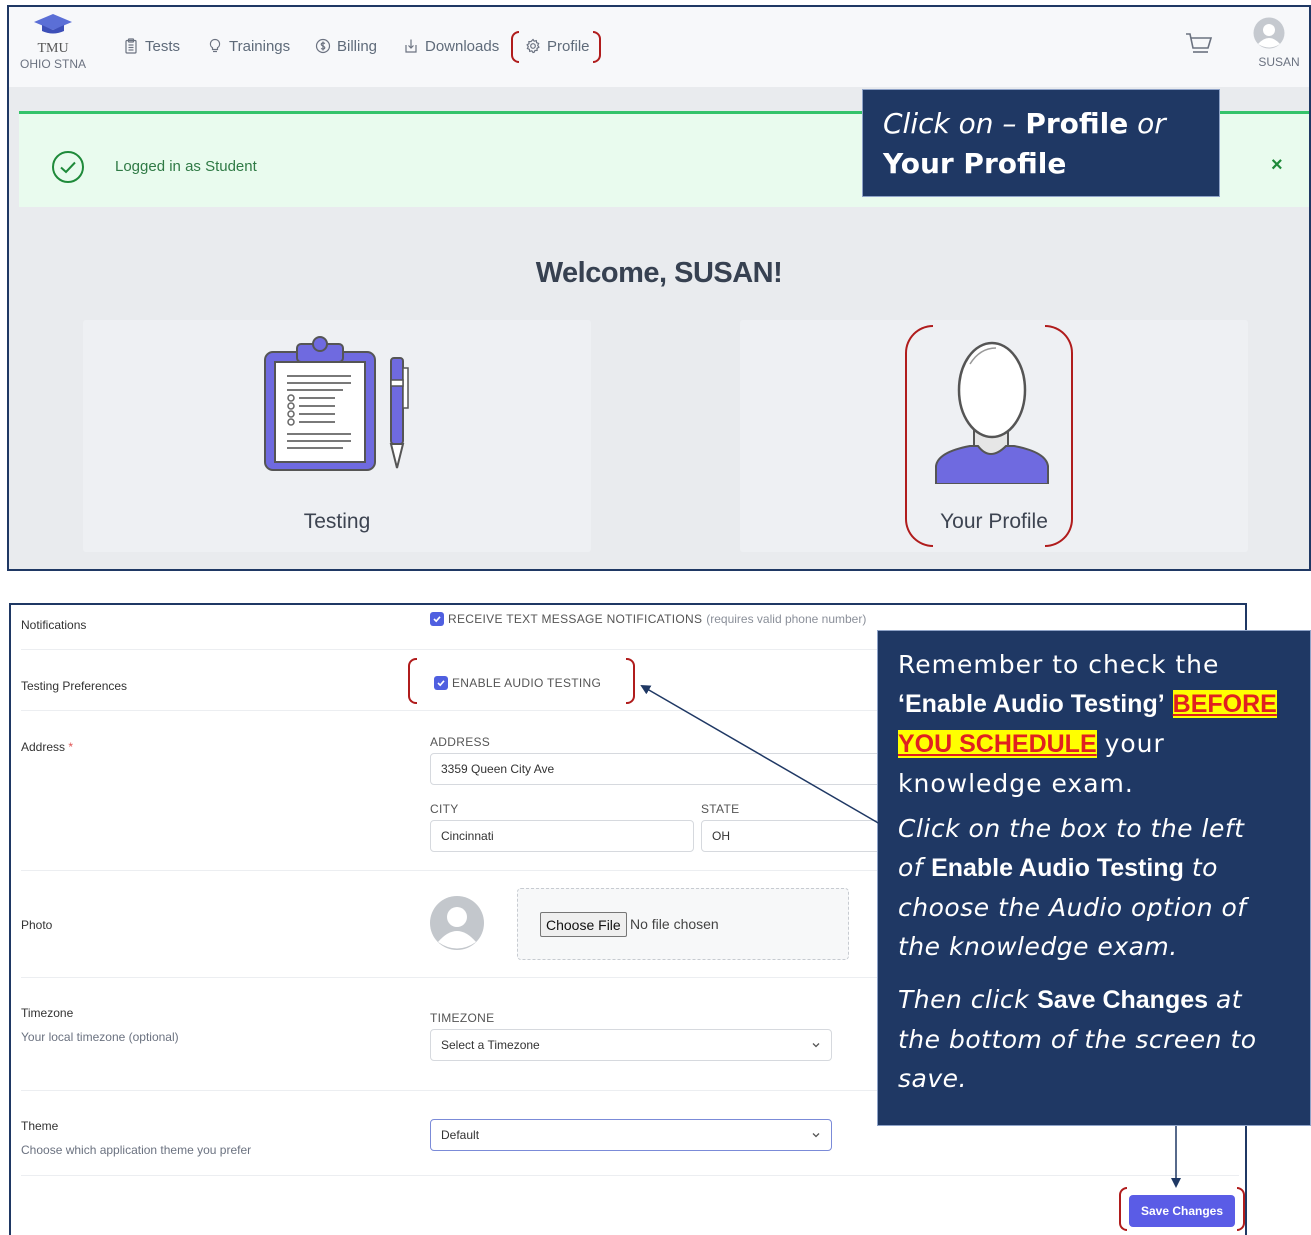 The image size is (1311, 1235). Describe the element at coordinates (992, 412) in the screenshot. I see `person-illustration` at that location.